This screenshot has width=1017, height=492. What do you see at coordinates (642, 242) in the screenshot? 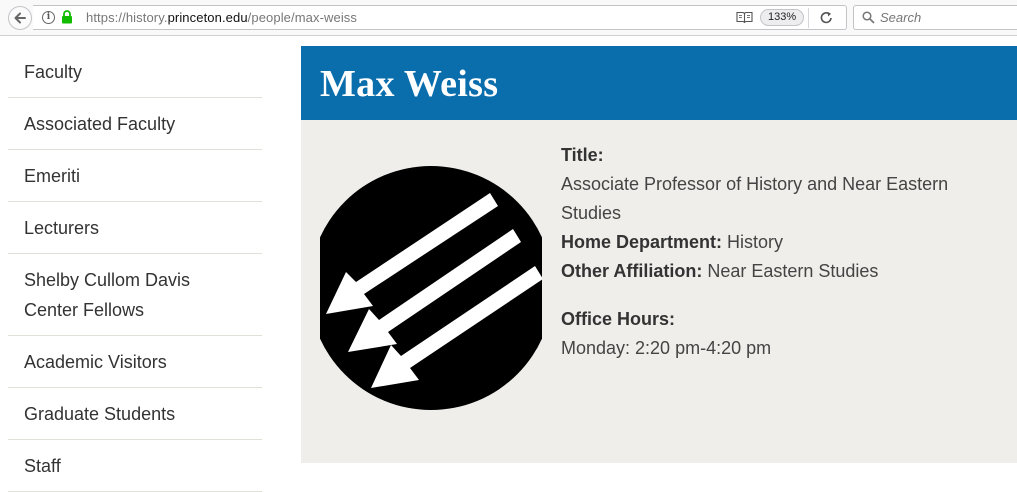
I see `department-label: Home Department:` at bounding box center [642, 242].